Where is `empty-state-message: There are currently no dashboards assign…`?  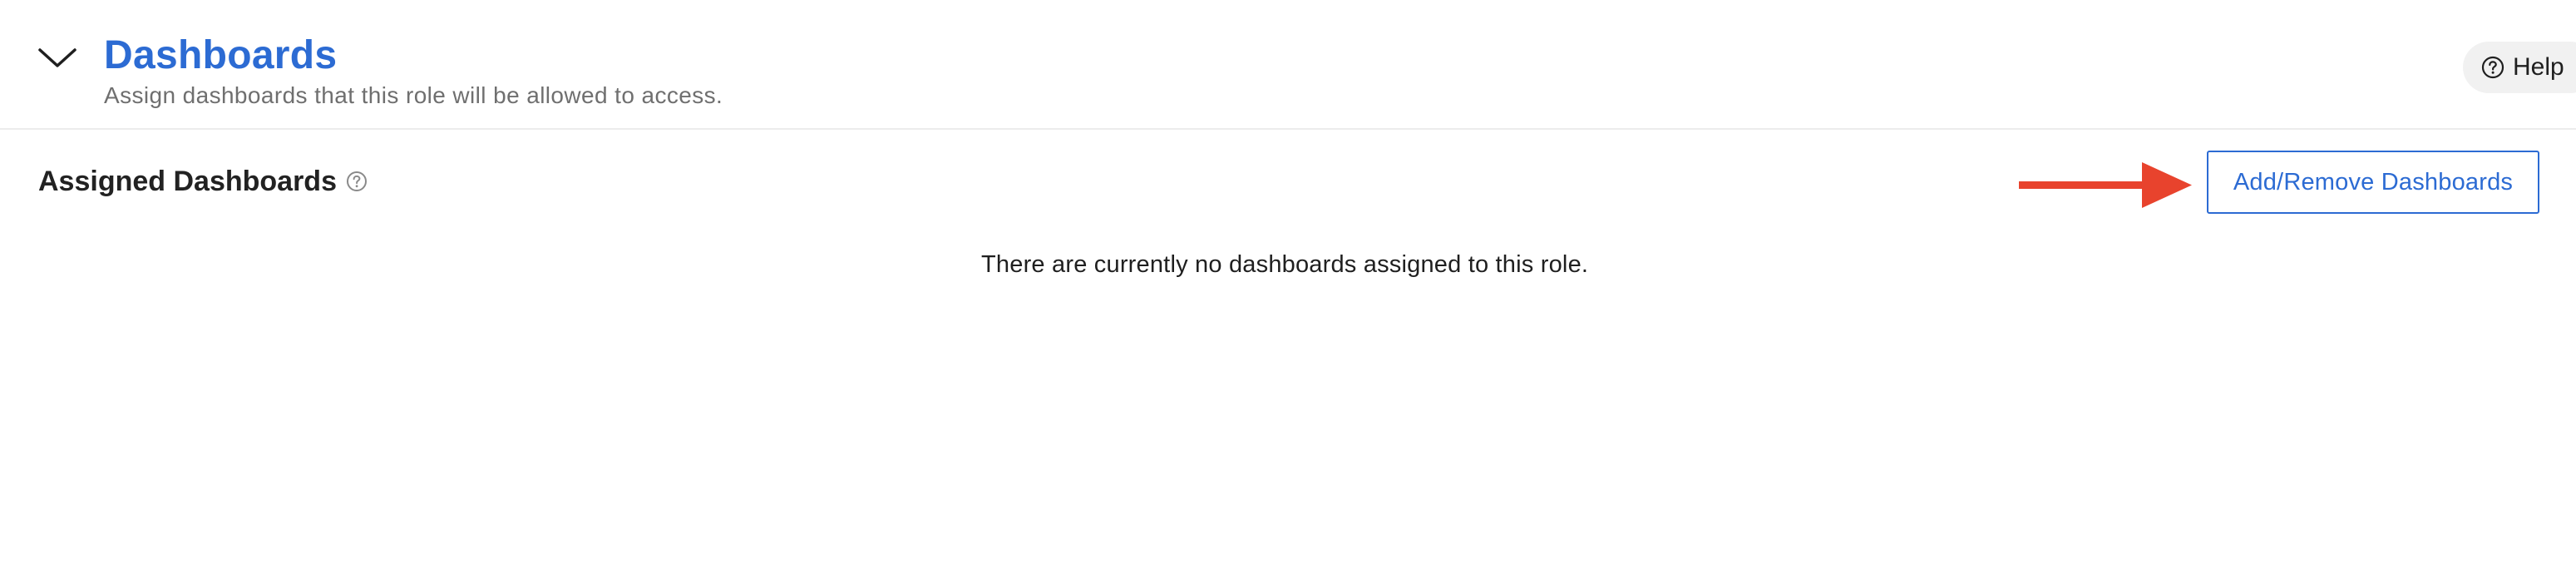 empty-state-message: There are currently no dashboards assign… is located at coordinates (1285, 264).